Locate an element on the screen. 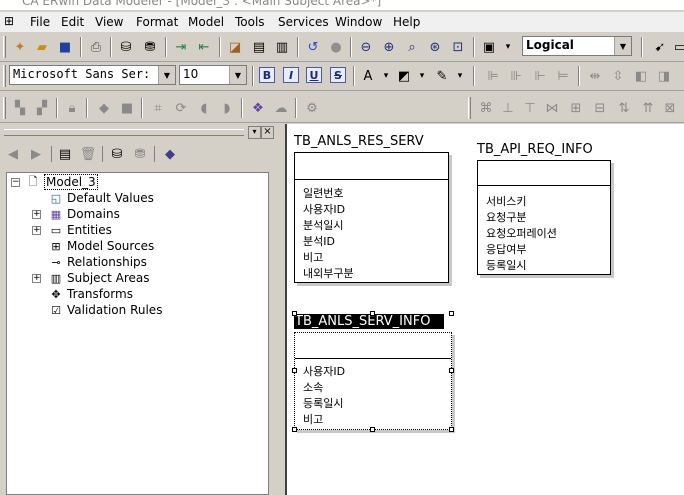  zoom-icon: ⌕ is located at coordinates (412, 47).